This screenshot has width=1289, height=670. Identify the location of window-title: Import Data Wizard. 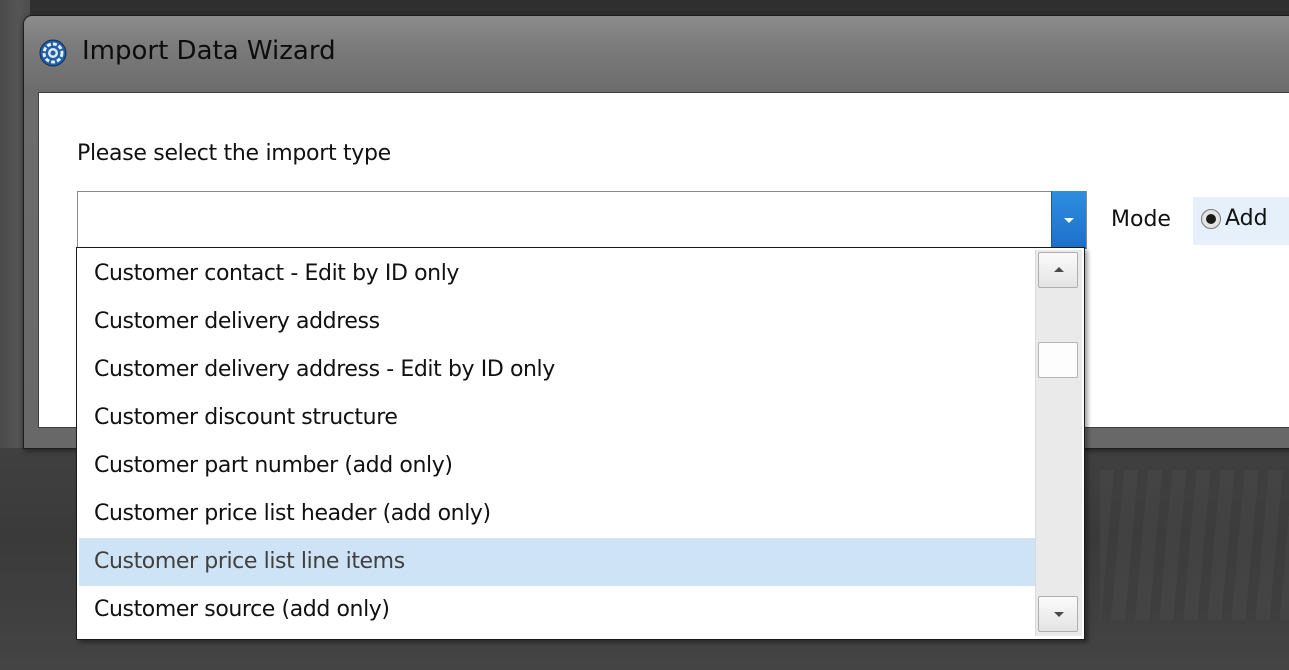
(209, 51).